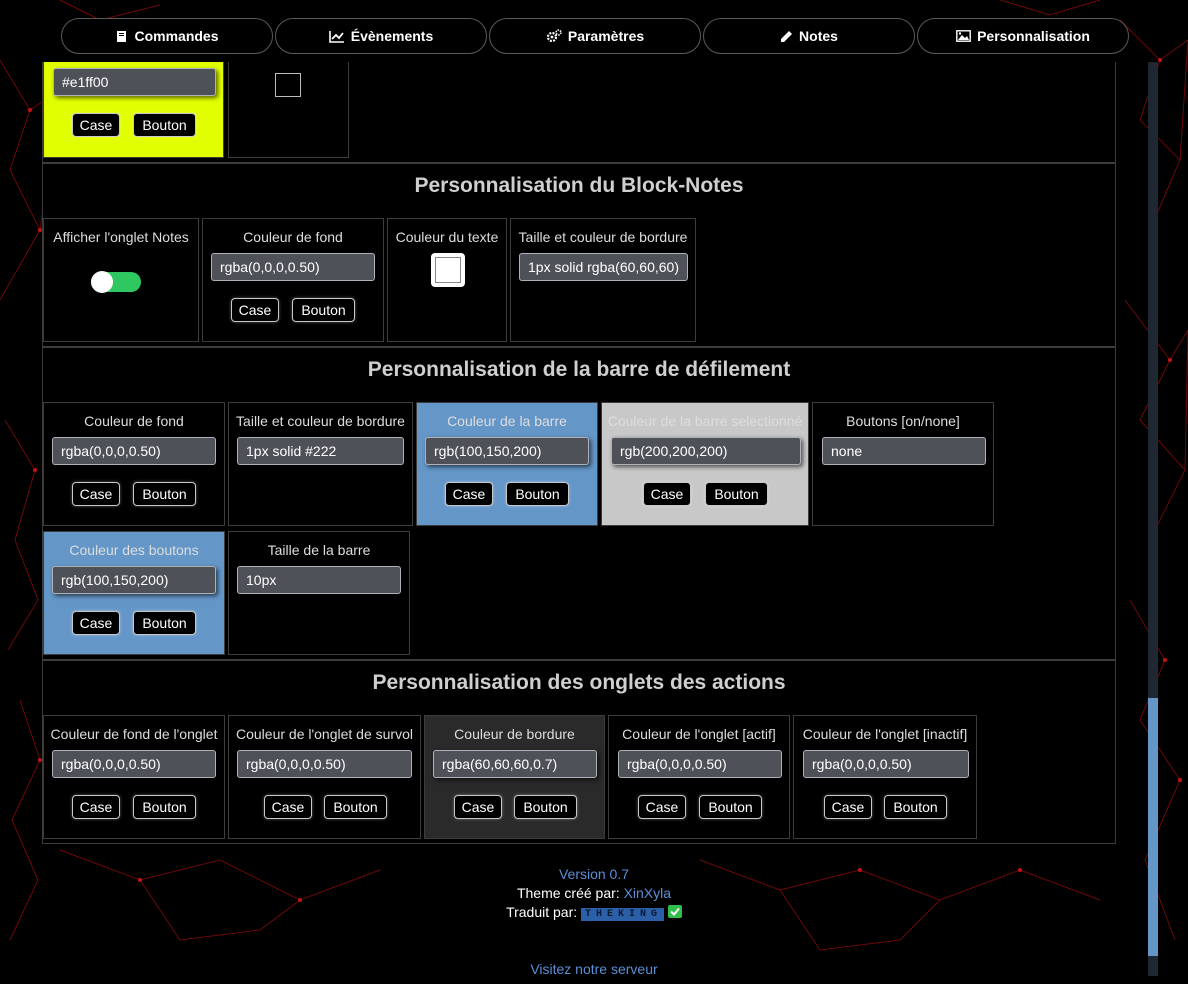  What do you see at coordinates (319, 580) in the screenshot?
I see `size-input: 10px` at bounding box center [319, 580].